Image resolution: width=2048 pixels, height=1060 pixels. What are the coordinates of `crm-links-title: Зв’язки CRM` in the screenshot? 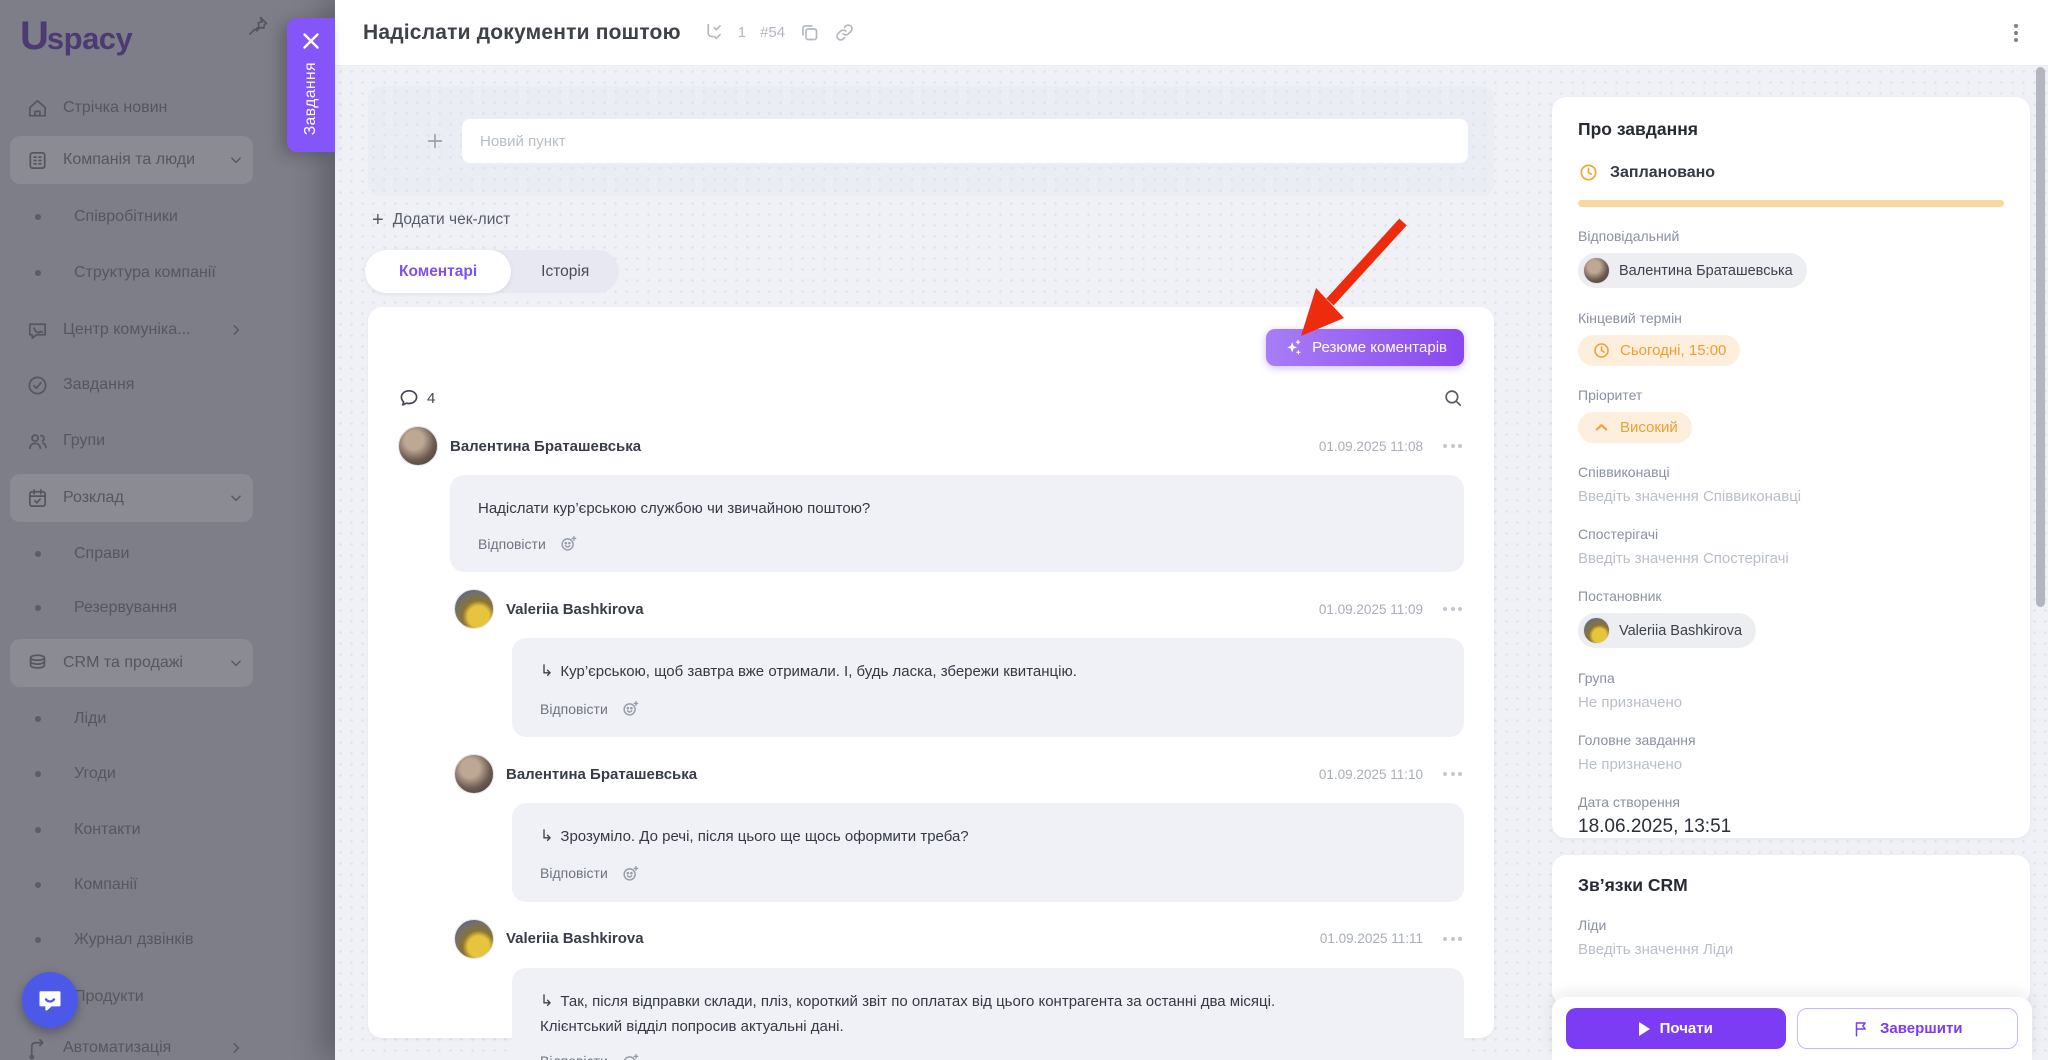 It's located at (1633, 885).